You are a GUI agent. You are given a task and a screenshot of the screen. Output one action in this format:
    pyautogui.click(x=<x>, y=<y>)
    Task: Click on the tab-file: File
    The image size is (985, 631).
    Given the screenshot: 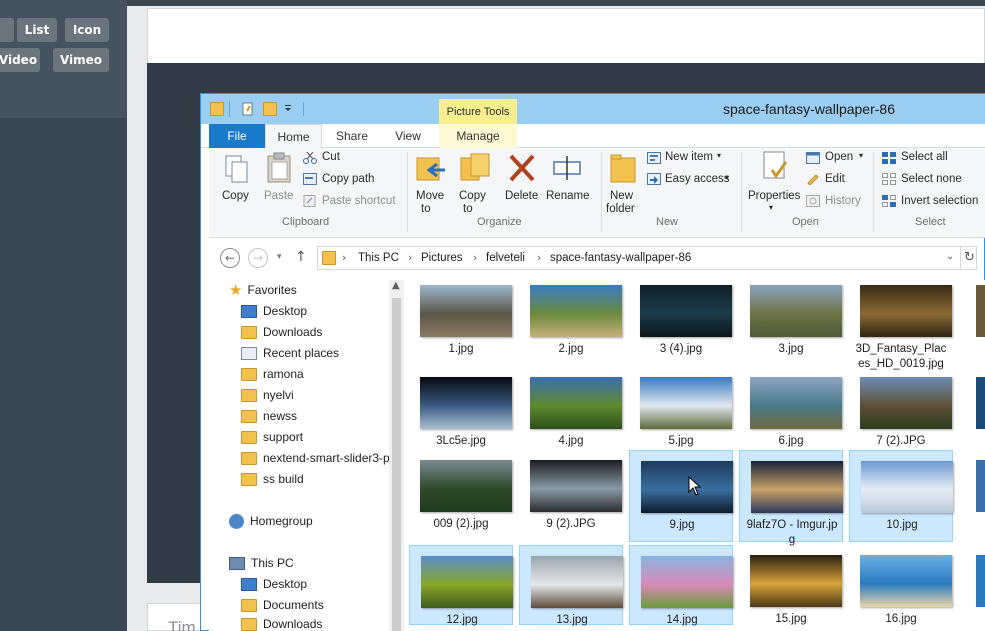 What is the action you would take?
    pyautogui.click(x=237, y=136)
    